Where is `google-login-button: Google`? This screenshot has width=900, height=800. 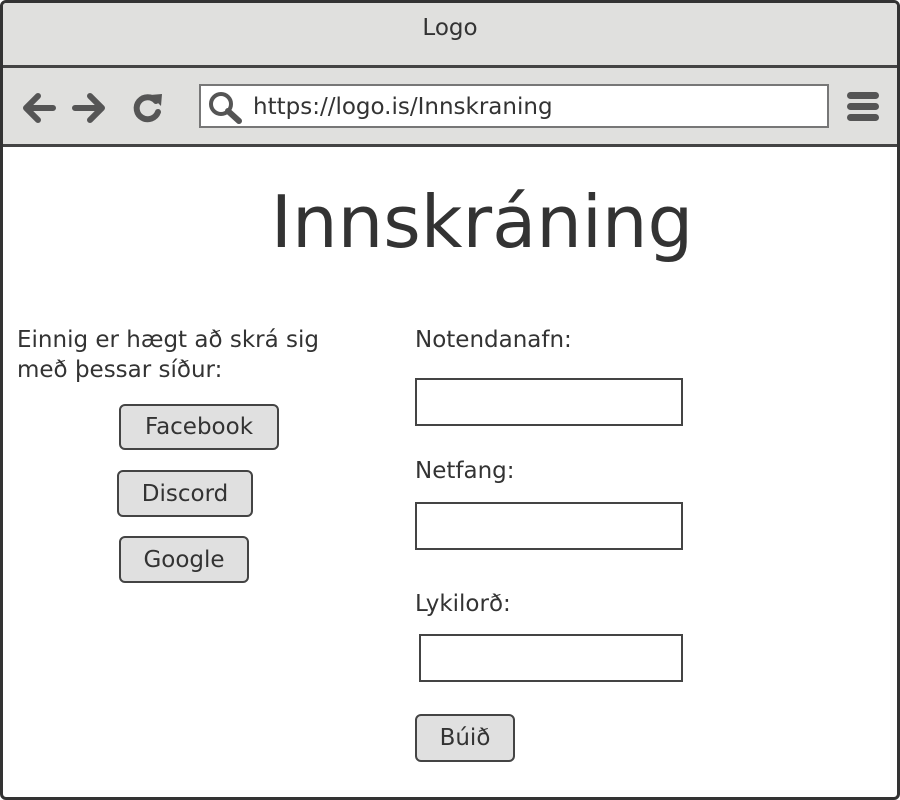 google-login-button: Google is located at coordinates (184, 559).